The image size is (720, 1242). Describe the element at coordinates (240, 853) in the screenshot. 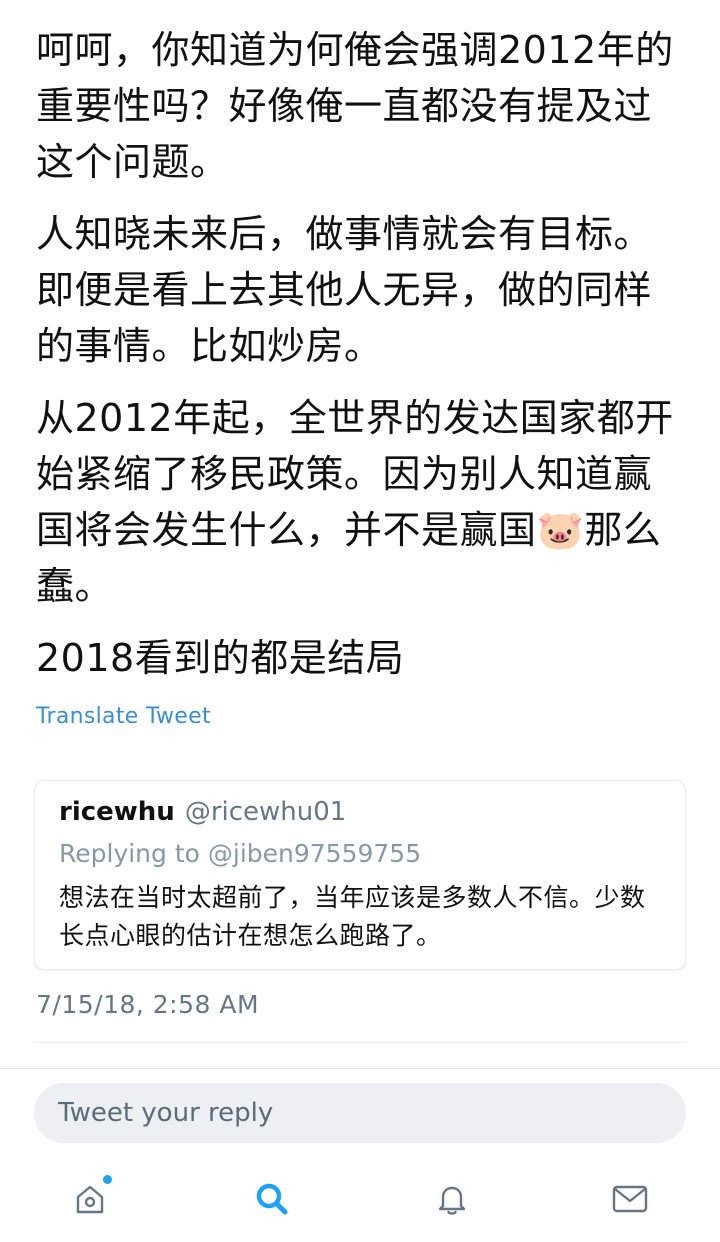

I see `quoted-replying-to: Replying to @jiben97559755` at that location.